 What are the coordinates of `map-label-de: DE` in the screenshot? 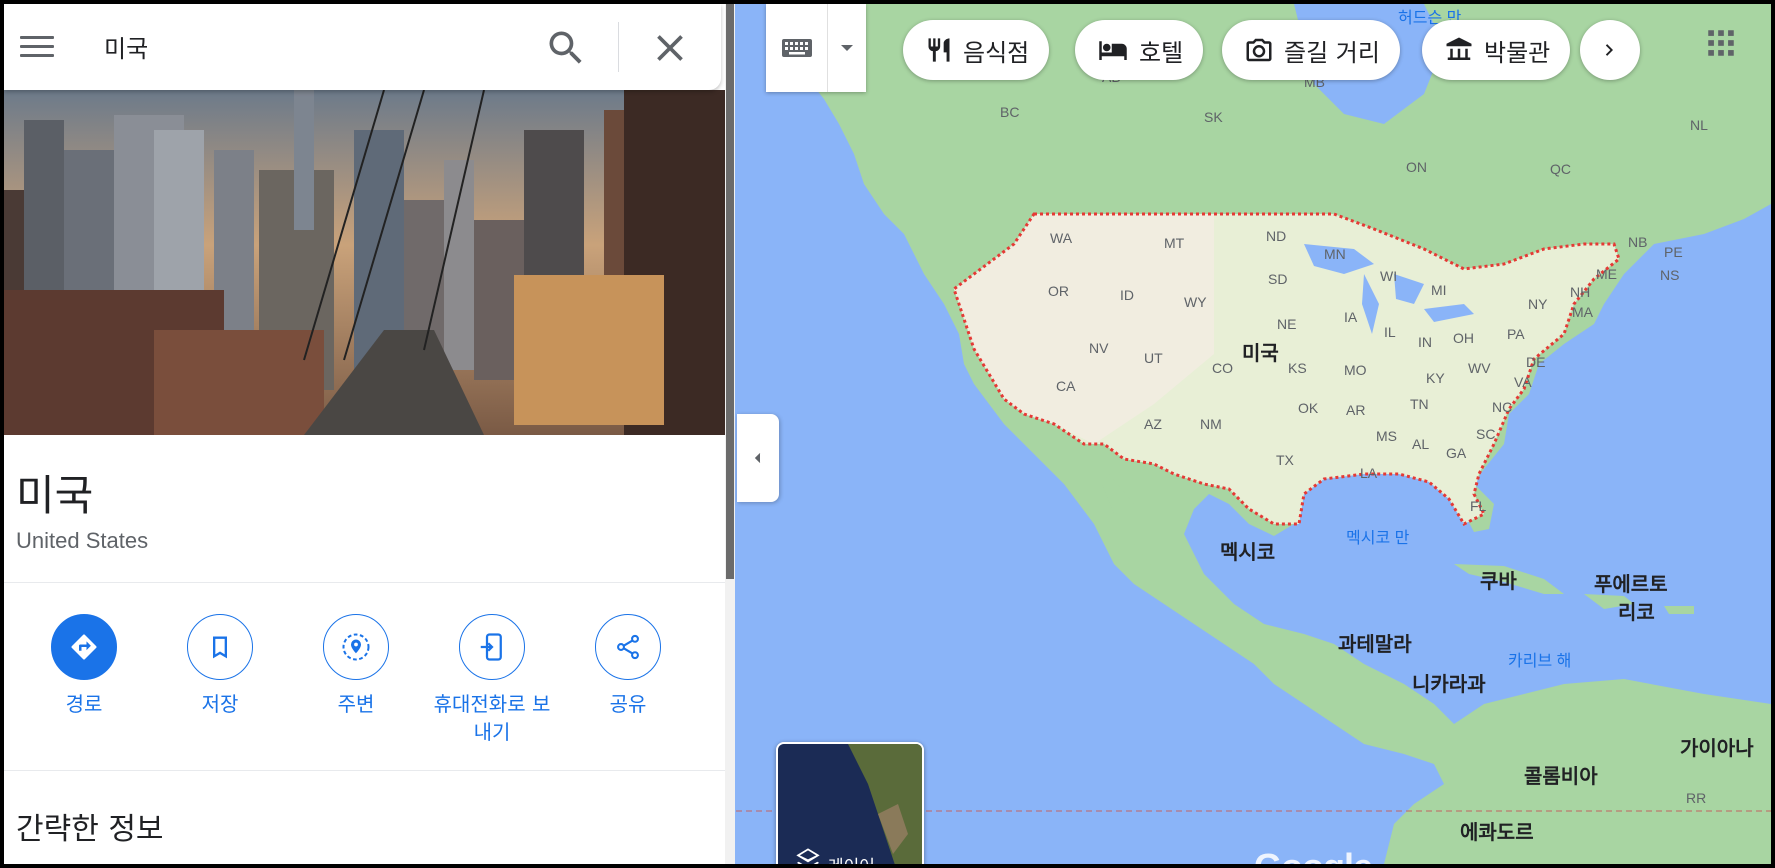 It's located at (1536, 362).